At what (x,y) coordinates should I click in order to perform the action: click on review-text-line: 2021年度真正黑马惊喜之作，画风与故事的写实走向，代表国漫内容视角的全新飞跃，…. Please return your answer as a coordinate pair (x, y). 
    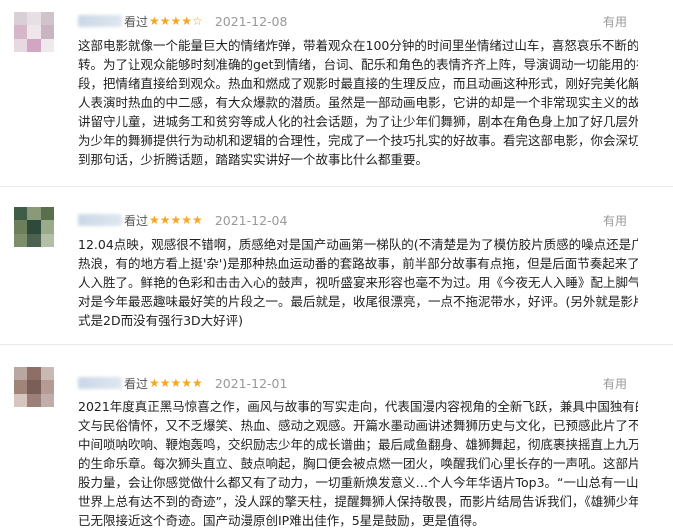
    Looking at the image, I should click on (358, 406).